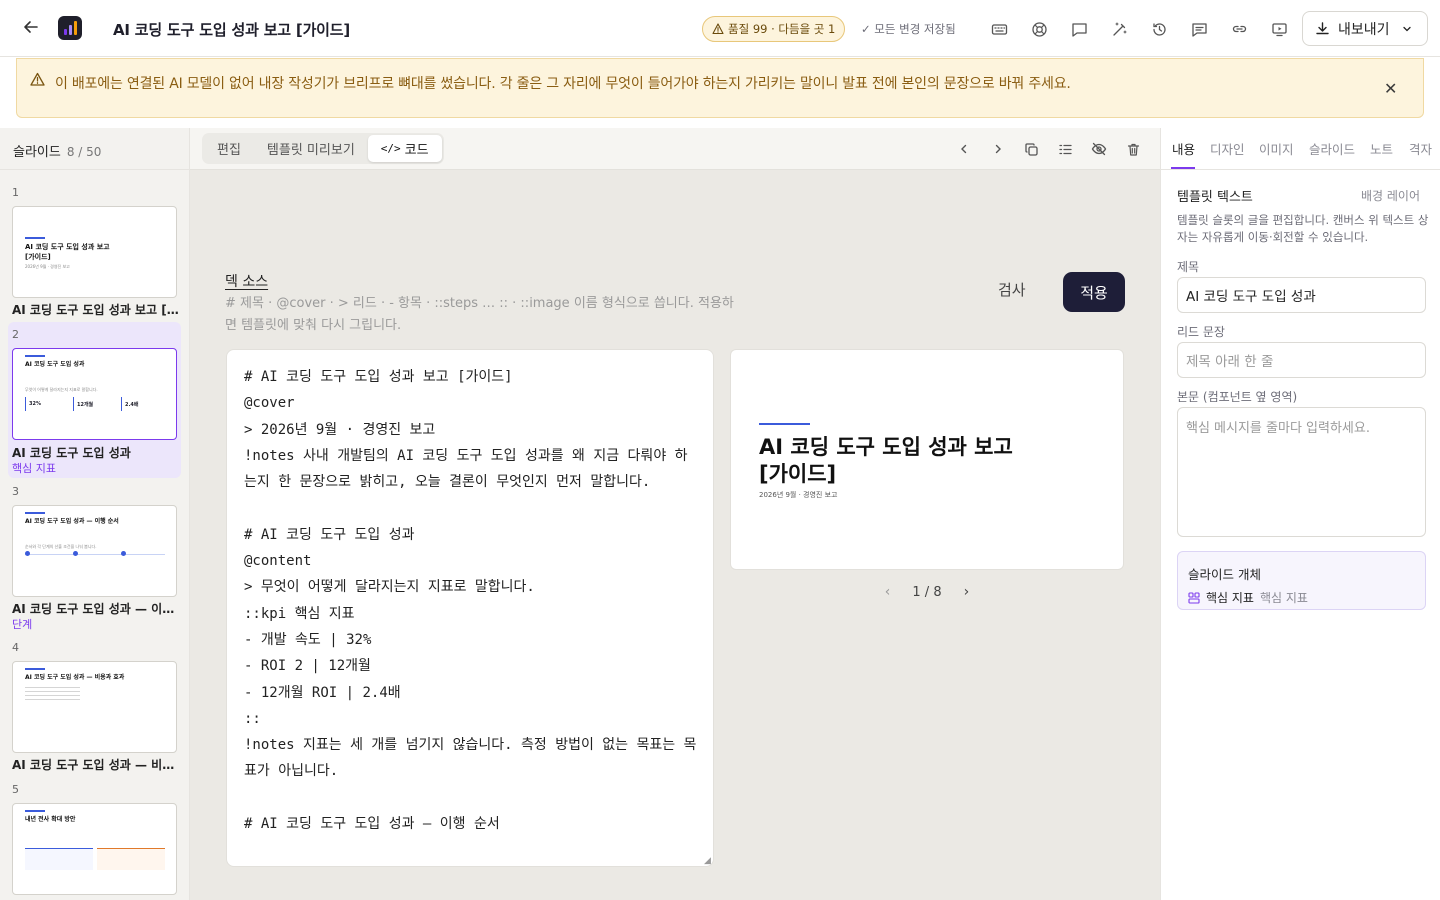 The height and width of the screenshot is (900, 1440). I want to click on slide-number: 4, so click(15, 647).